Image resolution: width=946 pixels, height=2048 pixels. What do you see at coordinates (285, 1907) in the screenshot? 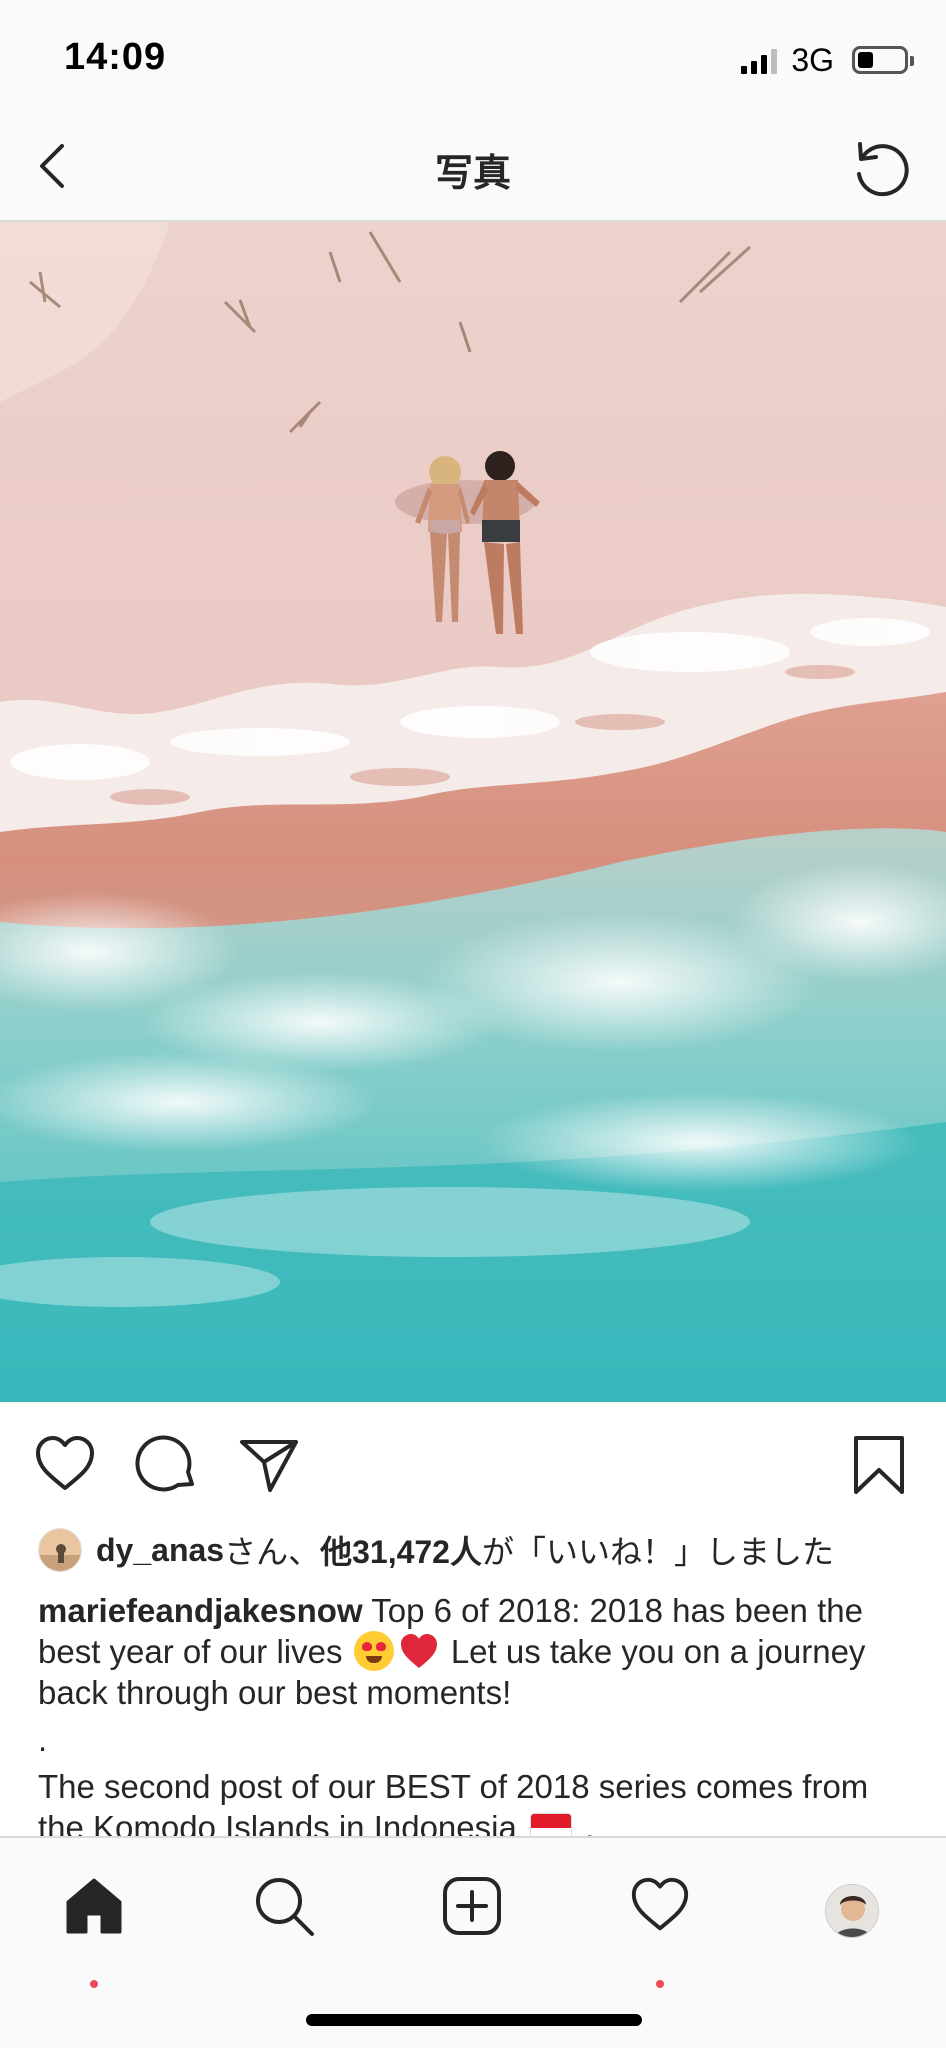
I see `search-icon` at bounding box center [285, 1907].